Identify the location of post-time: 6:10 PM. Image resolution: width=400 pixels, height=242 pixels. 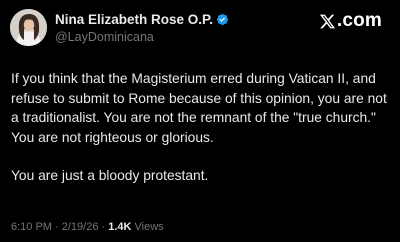
(31, 227).